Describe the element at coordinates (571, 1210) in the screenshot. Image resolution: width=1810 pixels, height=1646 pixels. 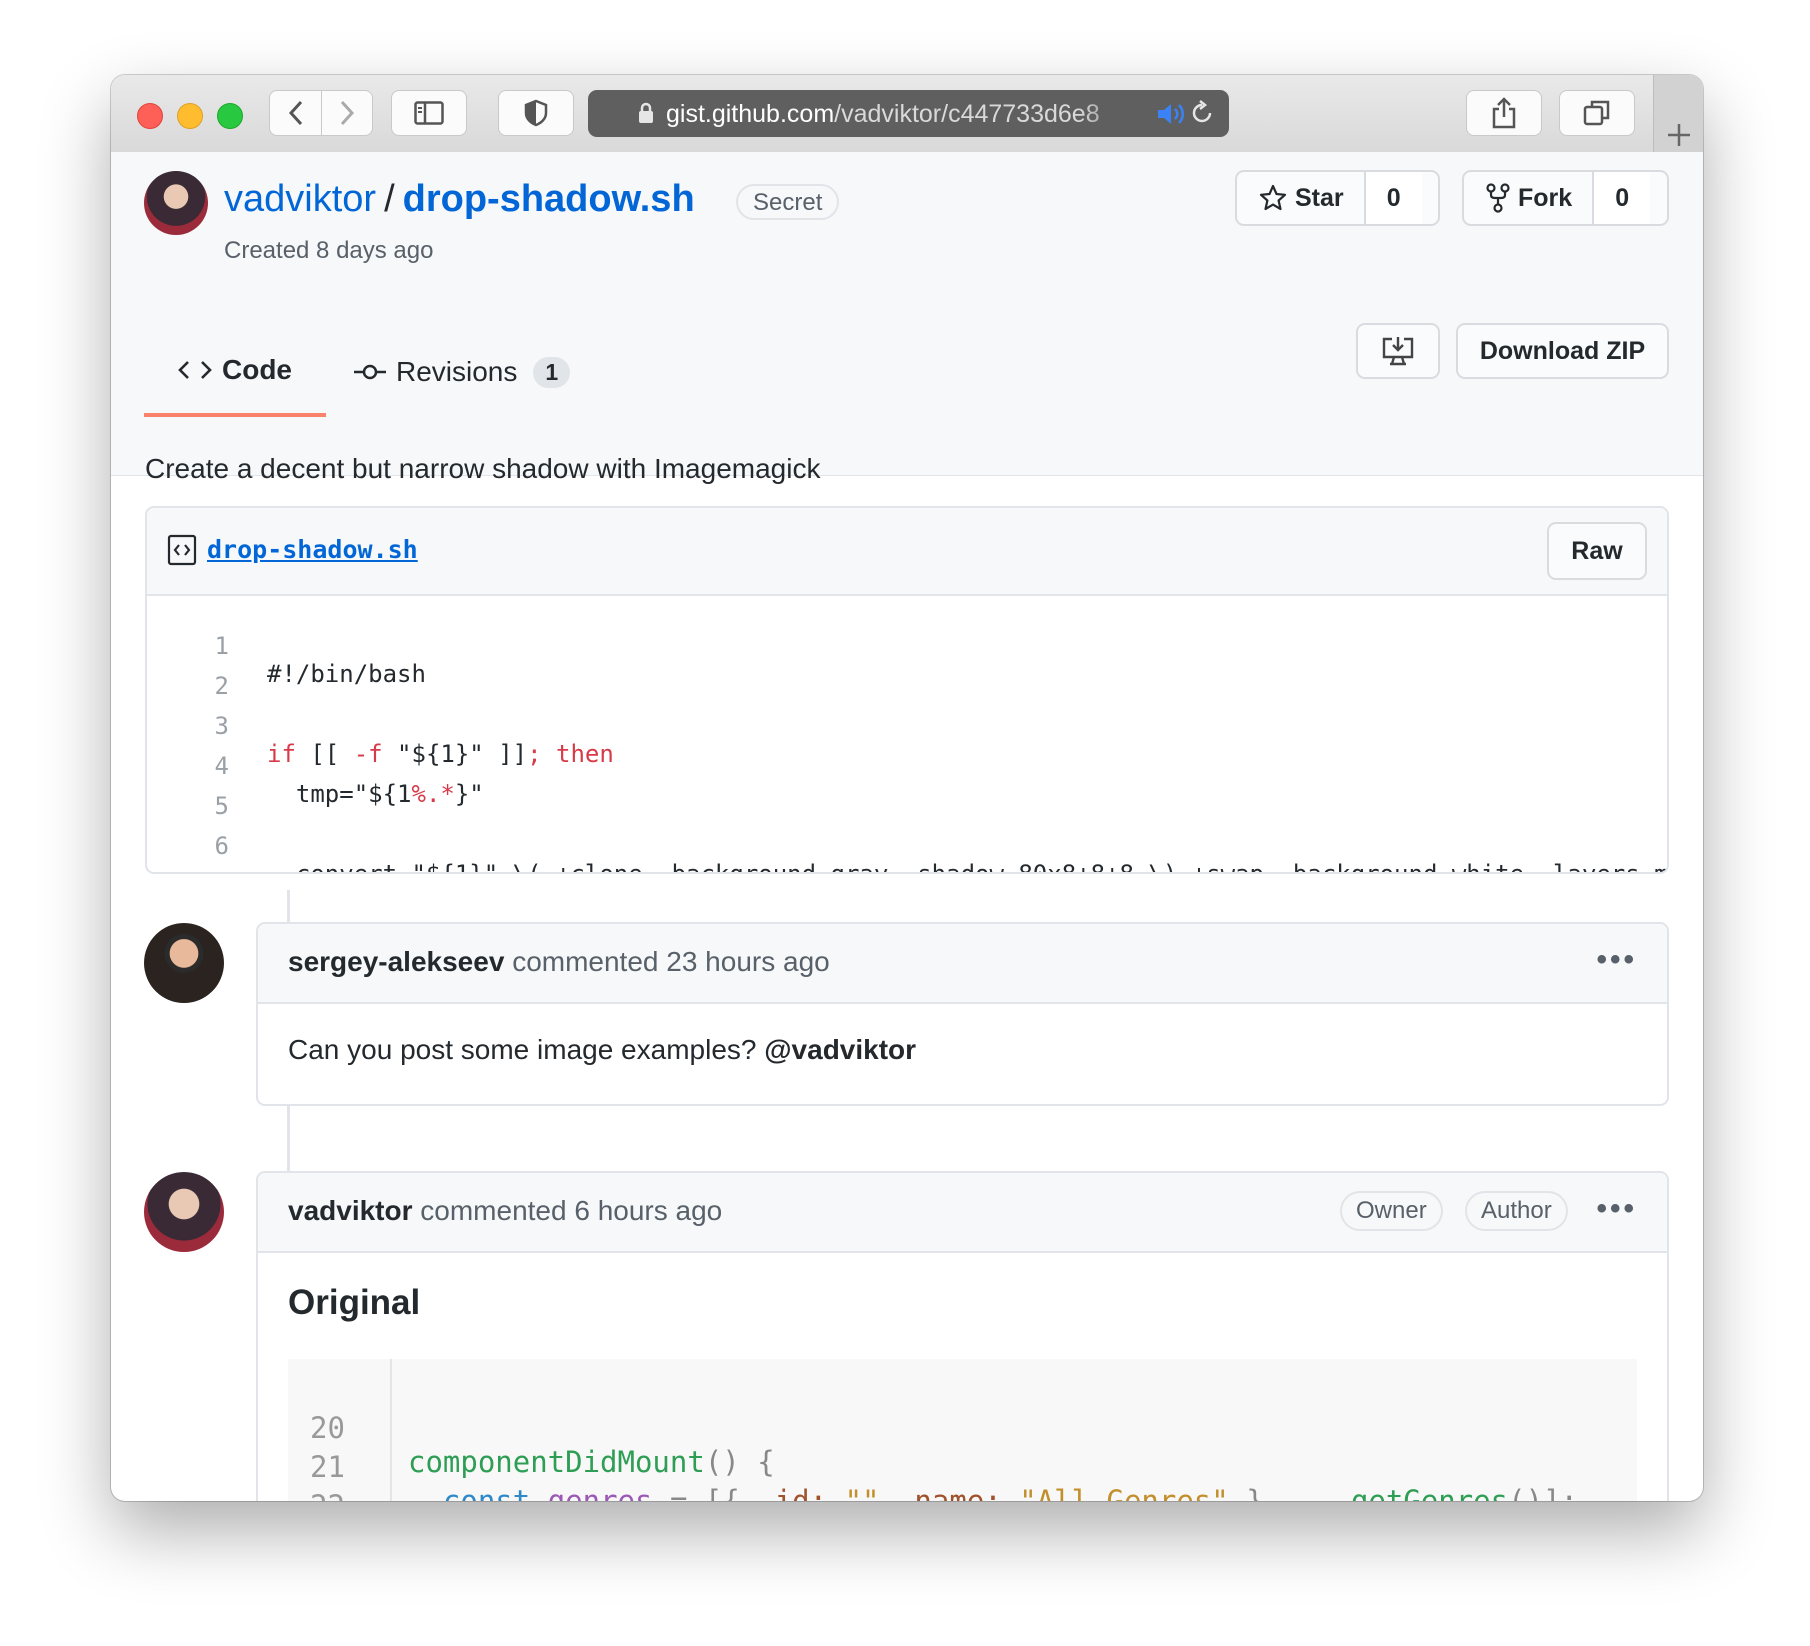
I see `comment-time: commented 6 hours ago` at that location.